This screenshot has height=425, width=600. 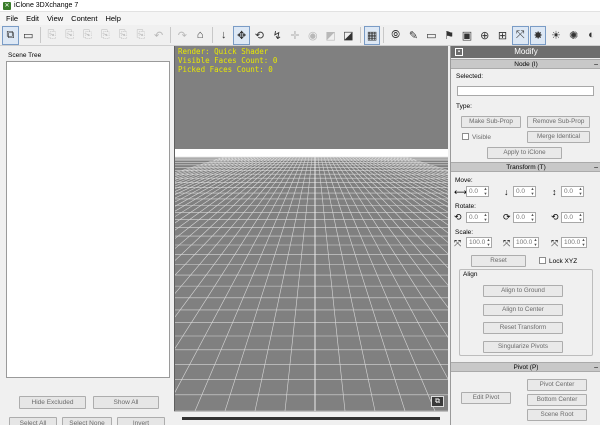 What do you see at coordinates (123, 35) in the screenshot?
I see `export-motion-button: ⎘` at bounding box center [123, 35].